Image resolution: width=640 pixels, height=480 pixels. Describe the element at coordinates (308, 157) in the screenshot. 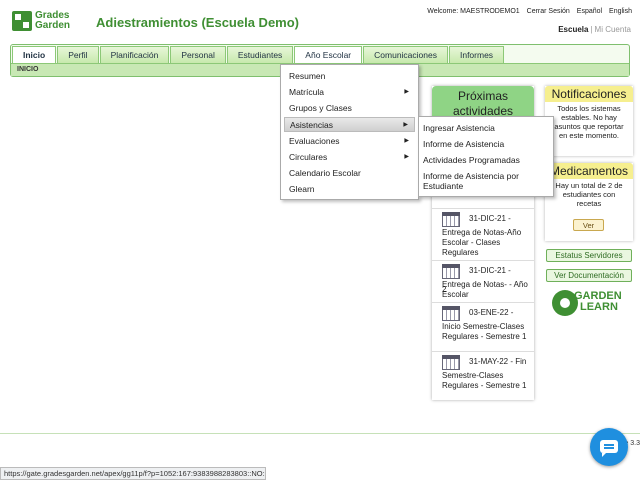

I see `menu-item-label: Circulares` at that location.